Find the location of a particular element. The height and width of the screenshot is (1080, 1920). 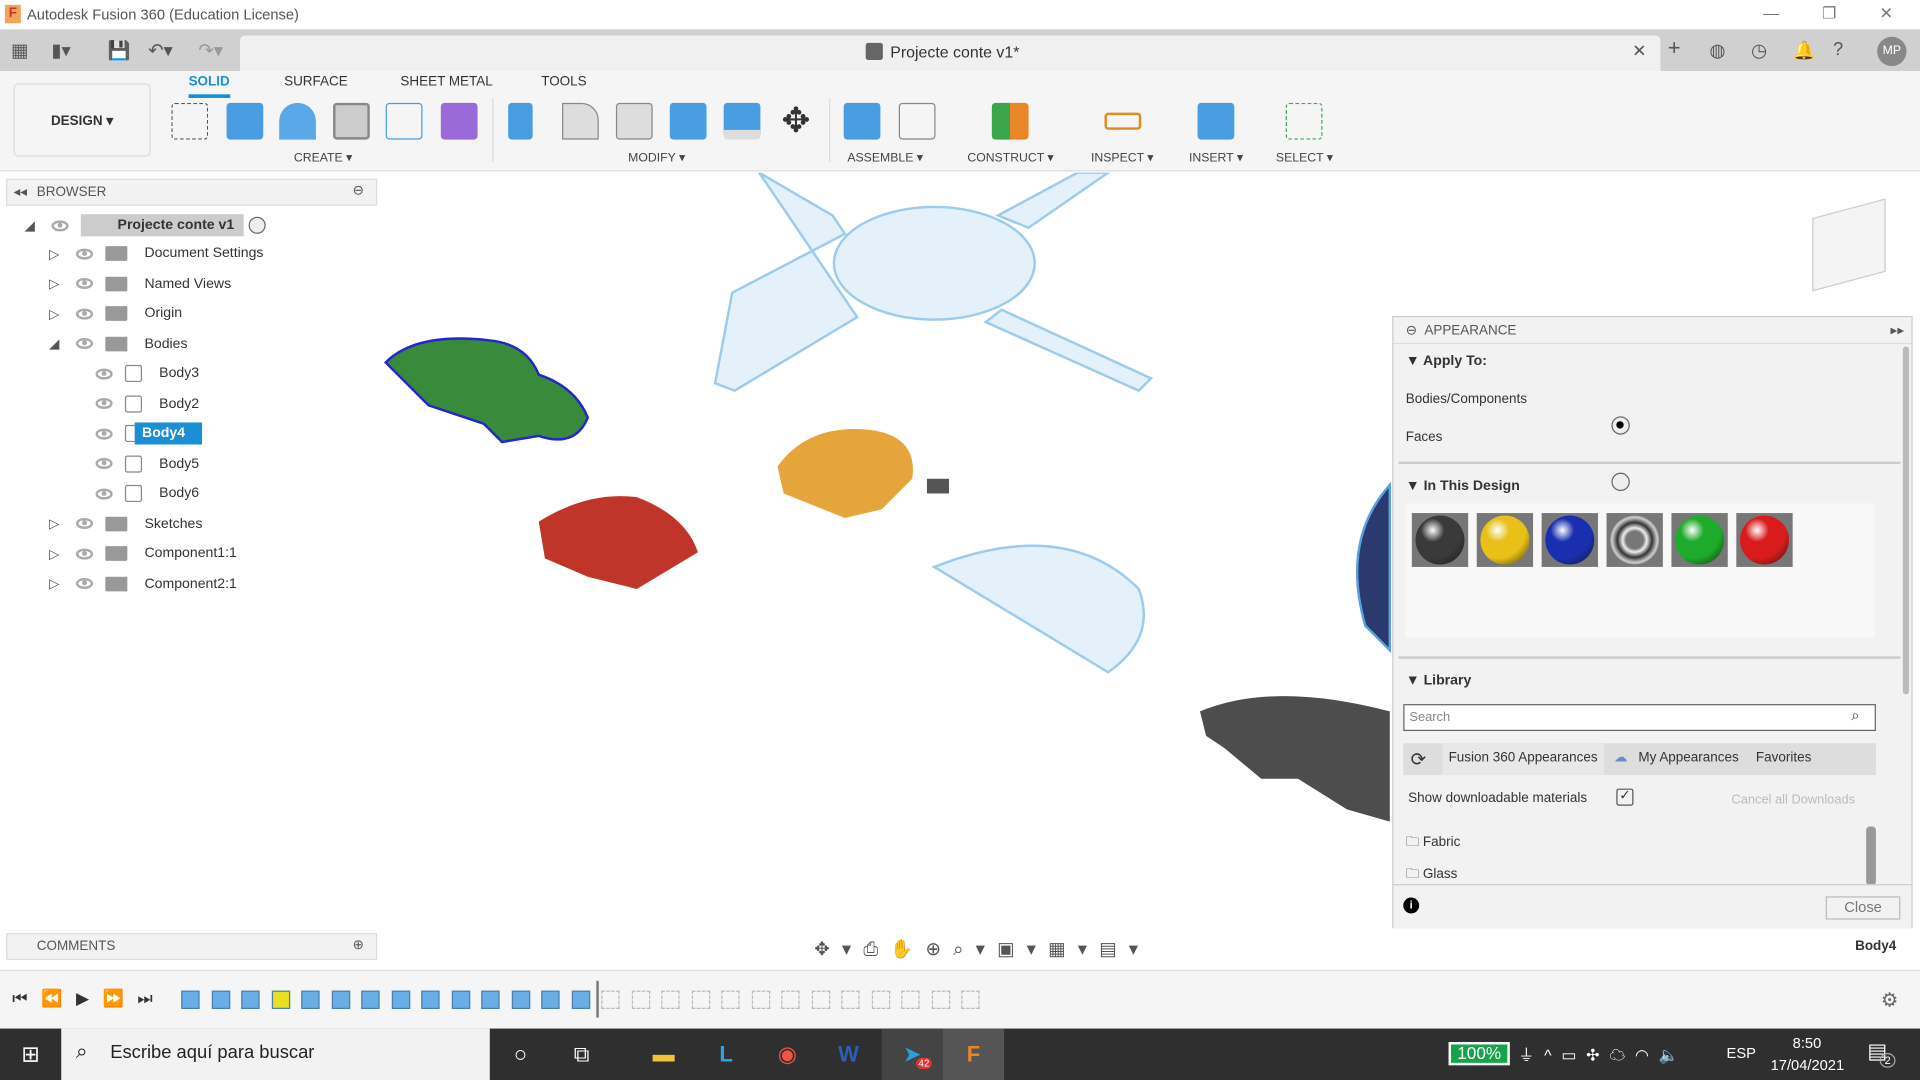

library-section: ▼ Library is located at coordinates (1439, 680).